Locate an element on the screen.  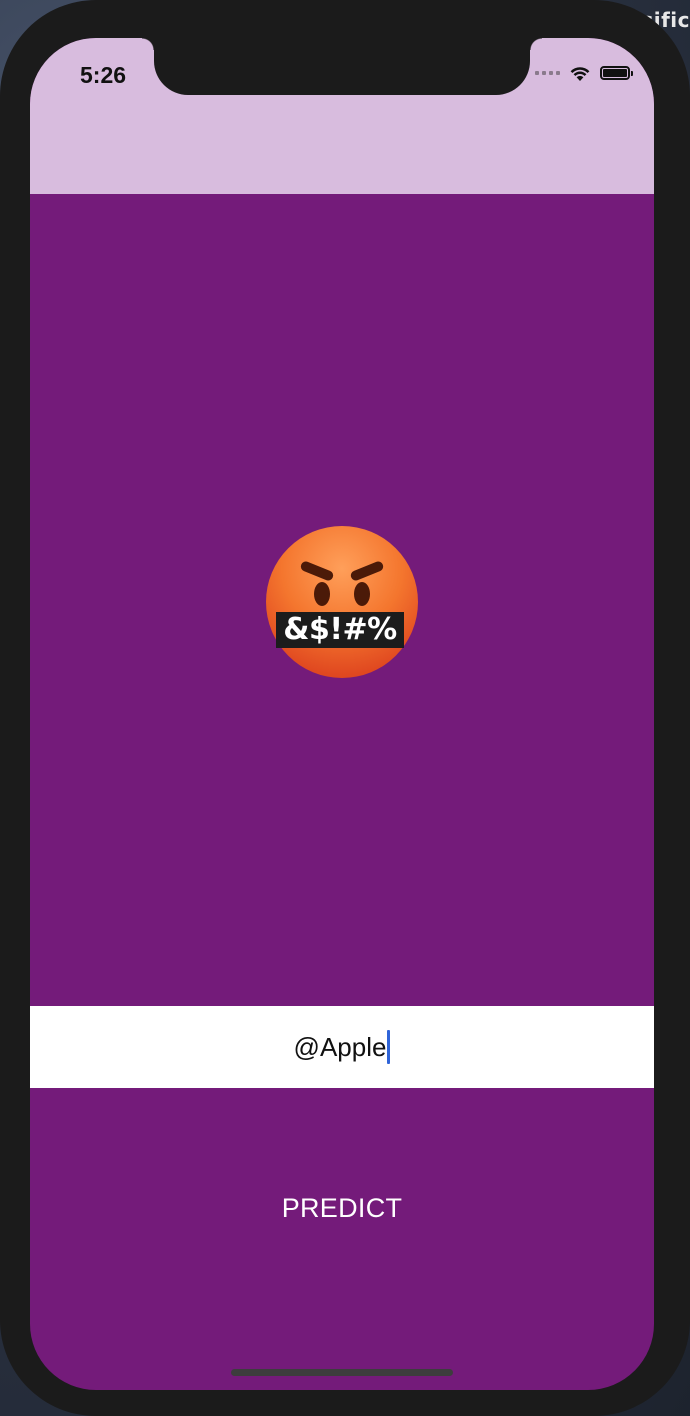
right-eyebrow is located at coordinates (367, 571).